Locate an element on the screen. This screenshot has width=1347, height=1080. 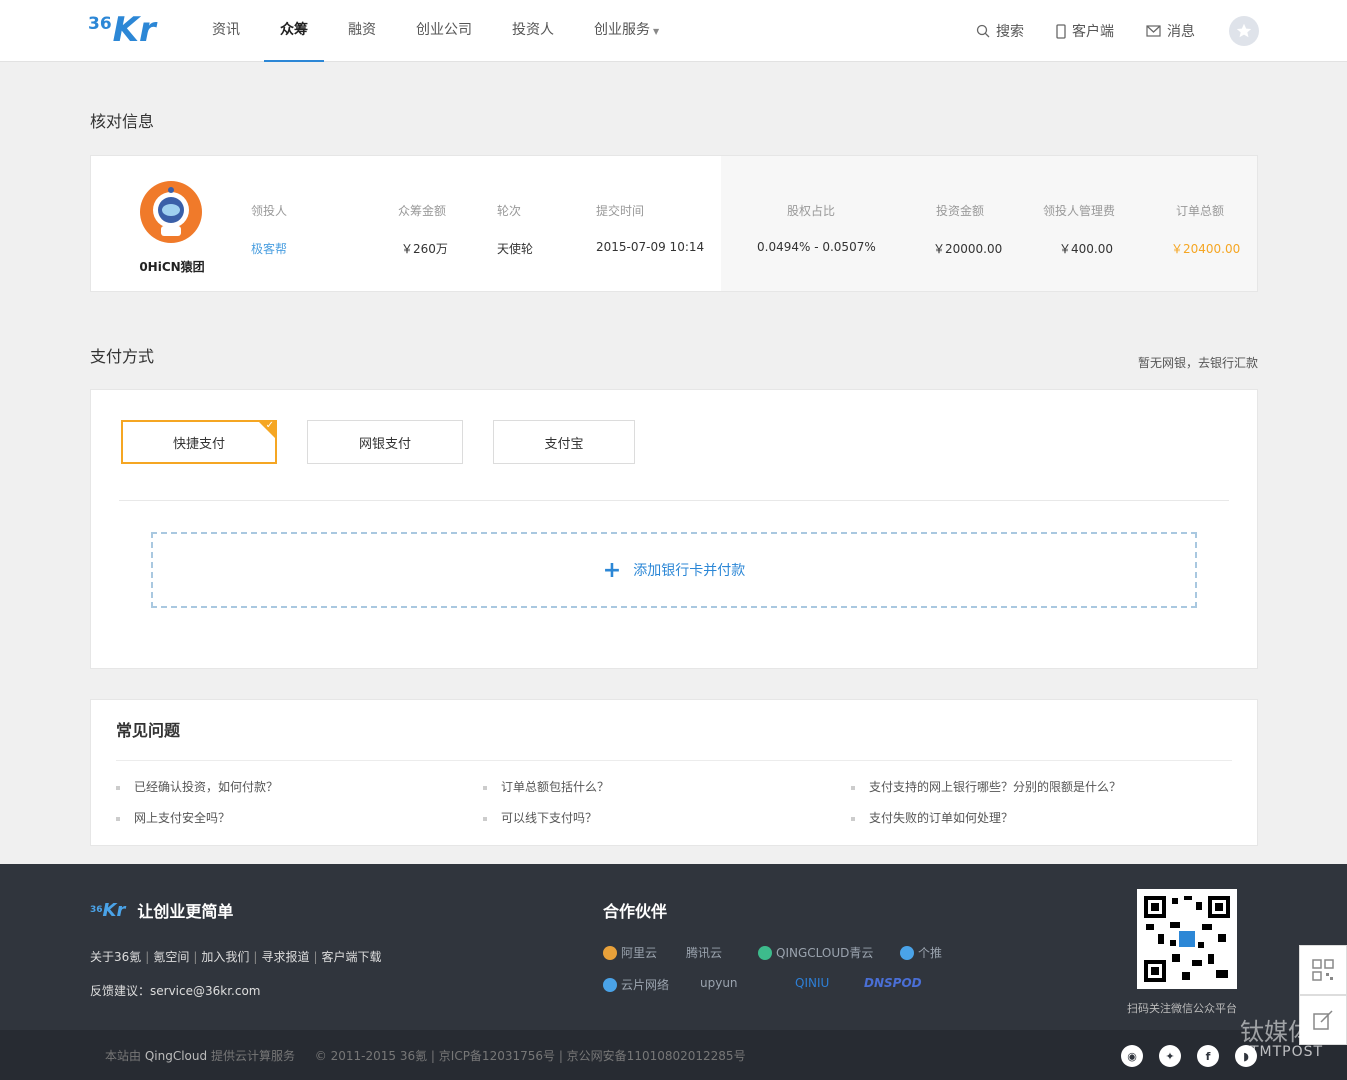
faq-item: 支付失败的订单如何处理？ is located at coordinates (932, 817).